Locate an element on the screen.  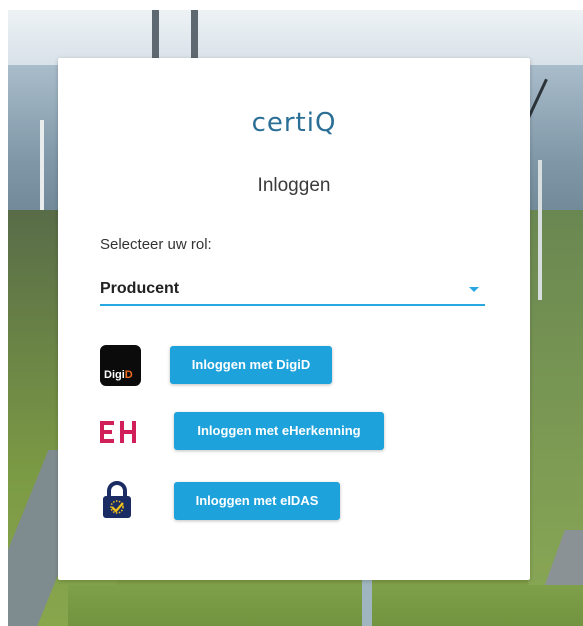
digid-icon: DigiD is located at coordinates (120, 365).